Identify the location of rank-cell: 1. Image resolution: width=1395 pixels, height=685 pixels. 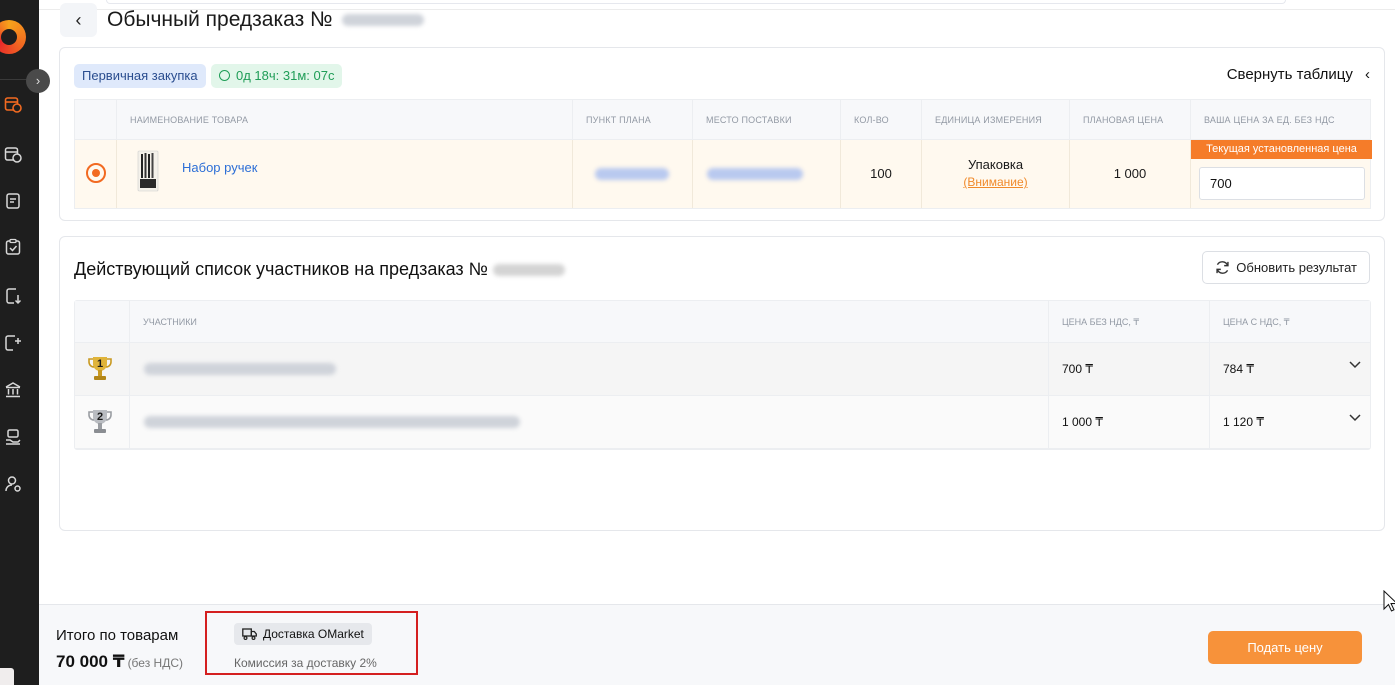
(102, 369).